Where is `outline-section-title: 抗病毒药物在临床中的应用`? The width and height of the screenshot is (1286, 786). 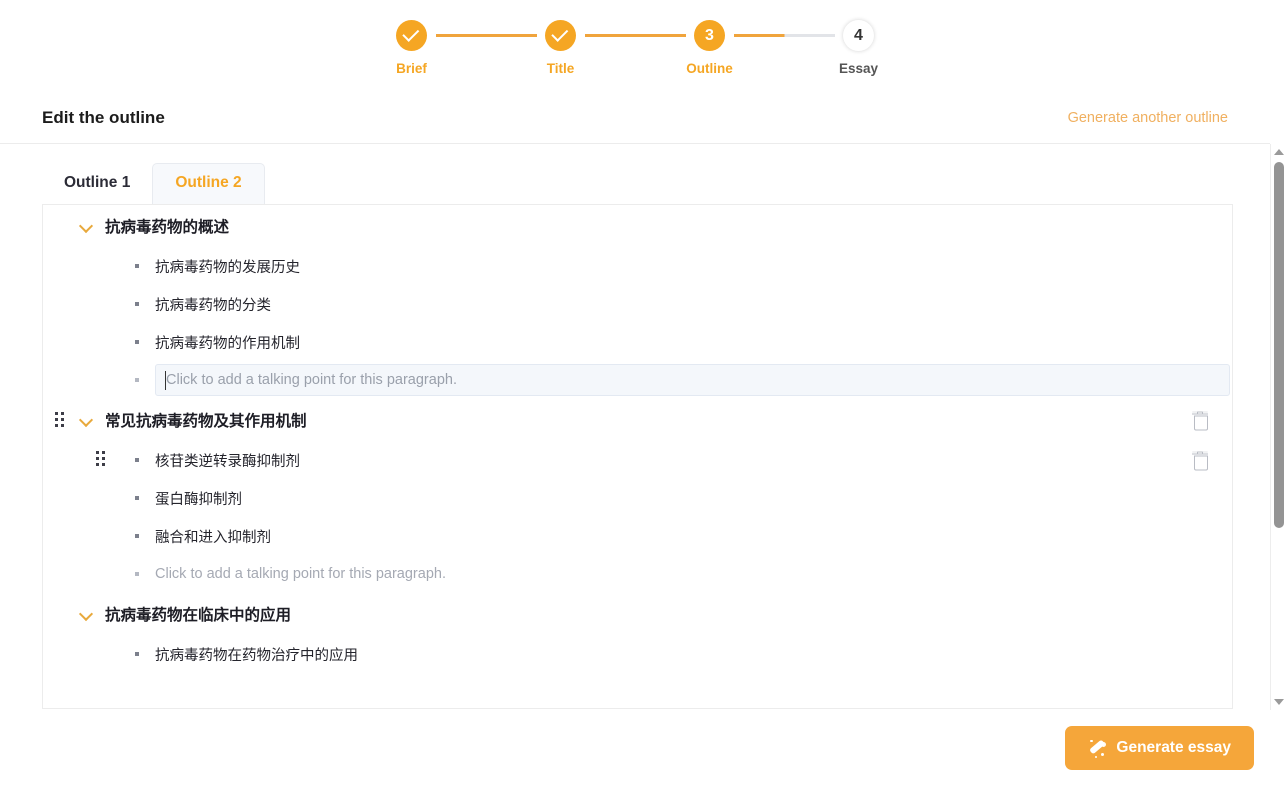
outline-section-title: 抗病毒药物在临床中的应用 is located at coordinates (198, 615).